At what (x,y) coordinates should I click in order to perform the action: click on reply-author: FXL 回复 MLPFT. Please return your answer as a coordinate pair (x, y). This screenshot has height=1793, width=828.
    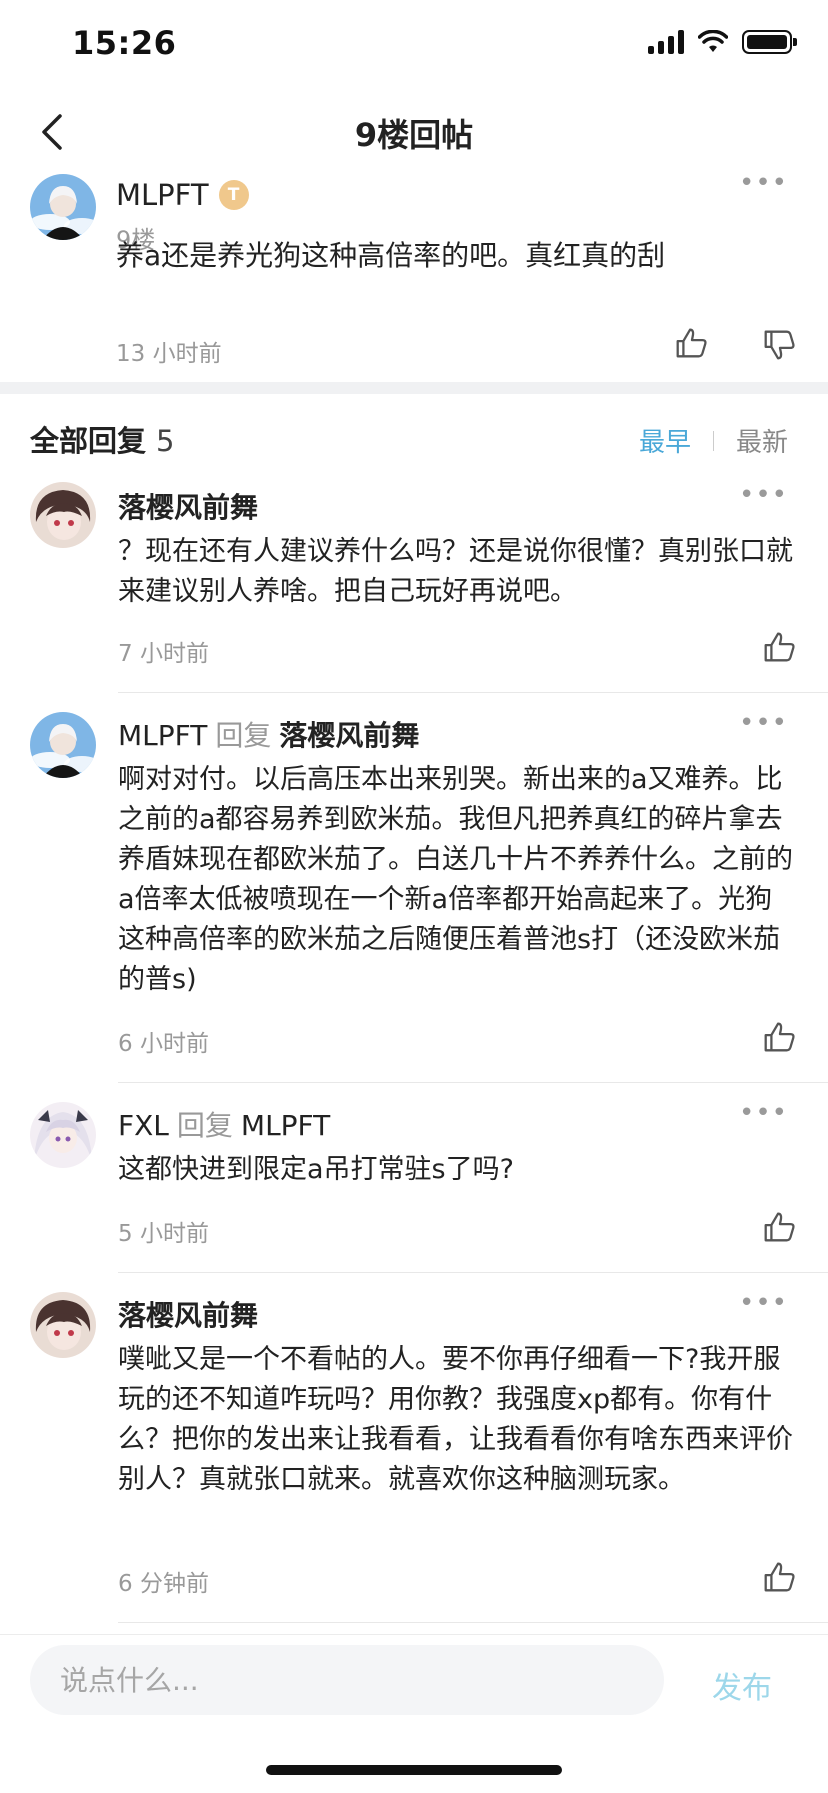
    Looking at the image, I should click on (224, 1124).